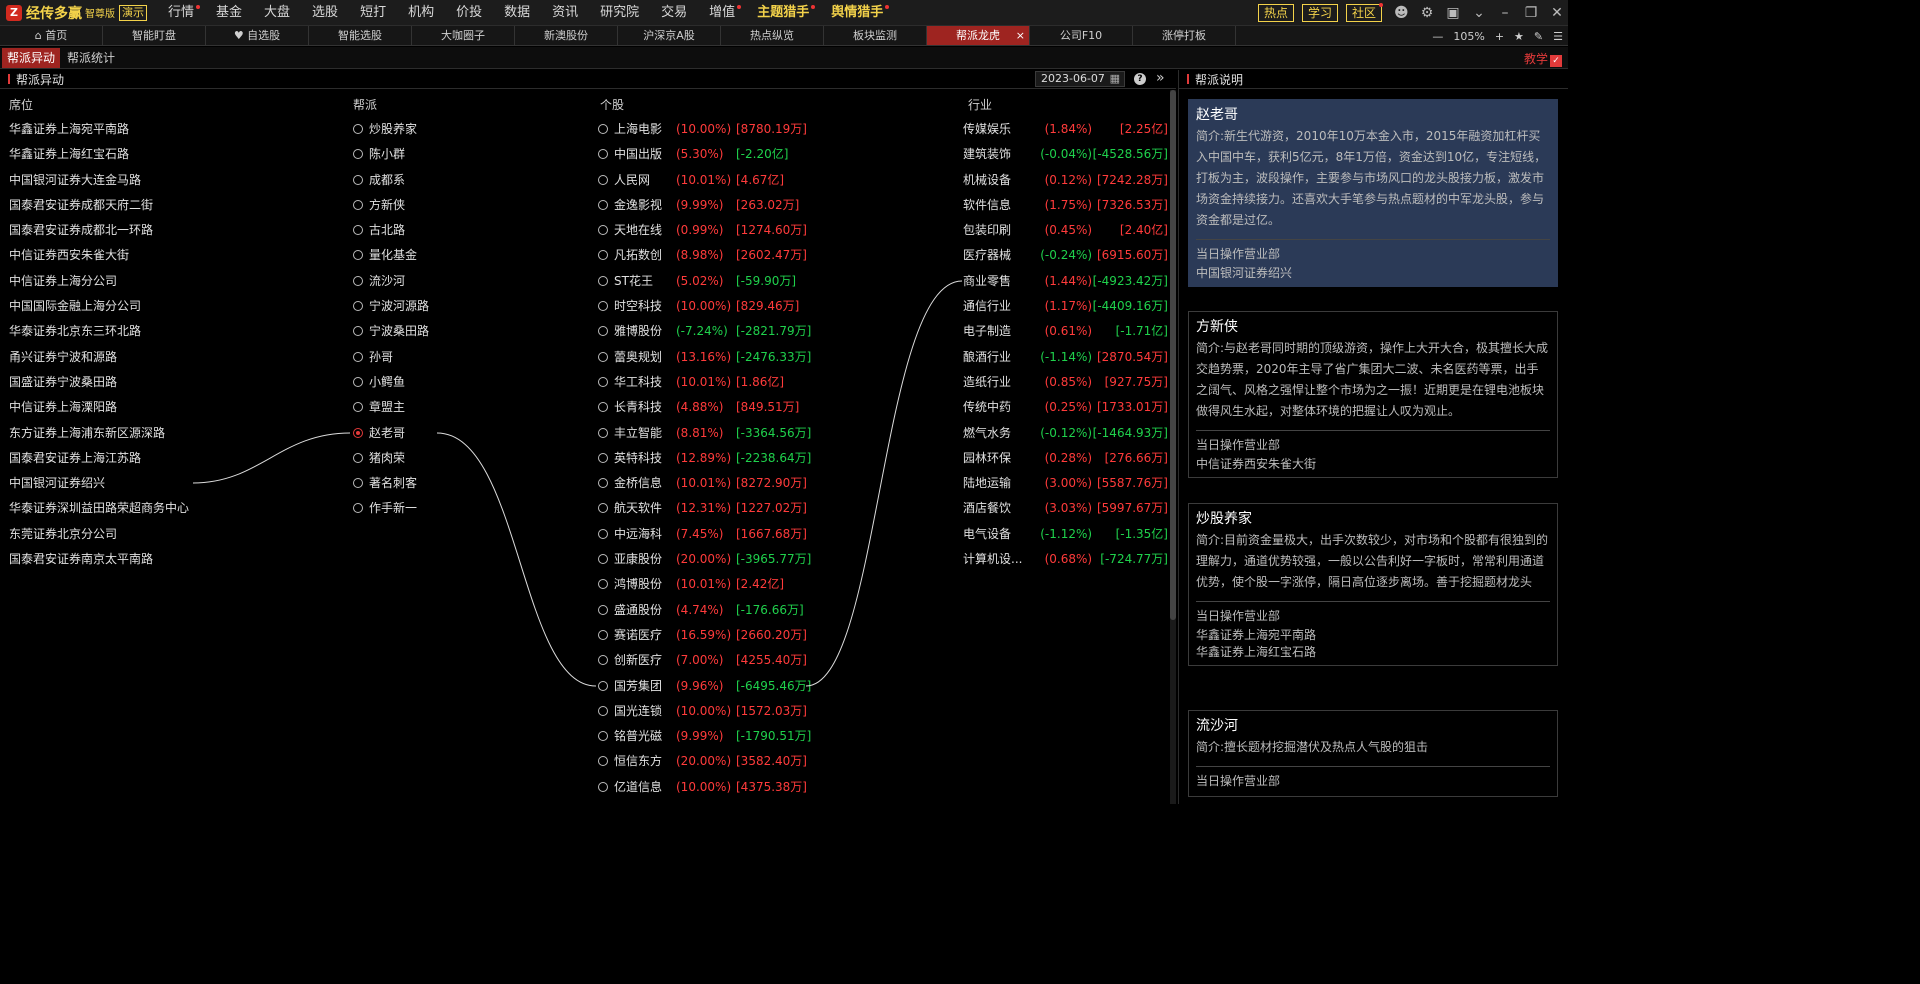  What do you see at coordinates (857, 13) in the screenshot?
I see `menu-item: 舆情猎手` at bounding box center [857, 13].